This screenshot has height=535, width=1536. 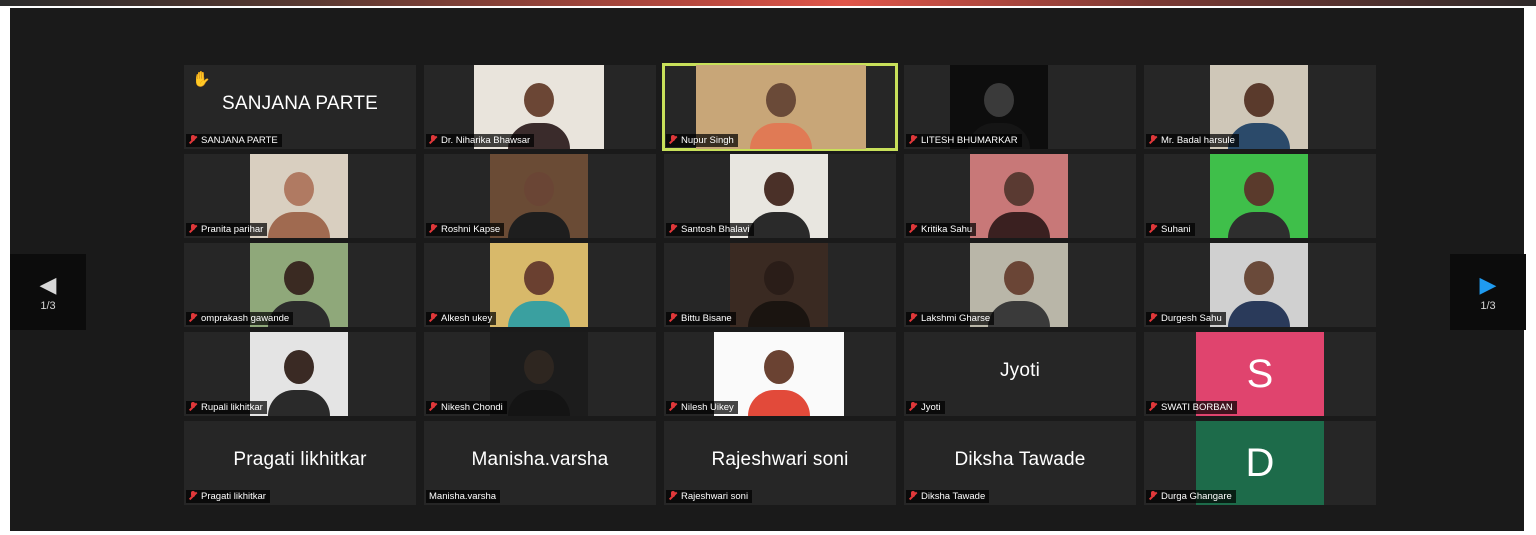 I want to click on participant-name-label: Lakshmi Gharse, so click(x=950, y=318).